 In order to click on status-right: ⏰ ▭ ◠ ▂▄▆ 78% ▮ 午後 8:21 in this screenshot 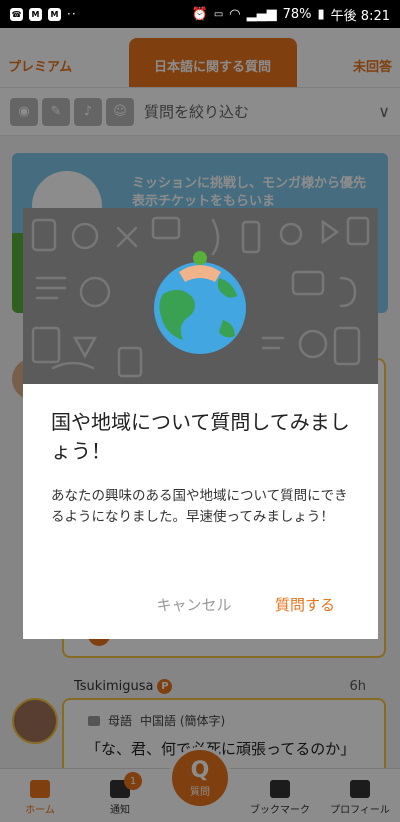, I will do `click(291, 14)`.